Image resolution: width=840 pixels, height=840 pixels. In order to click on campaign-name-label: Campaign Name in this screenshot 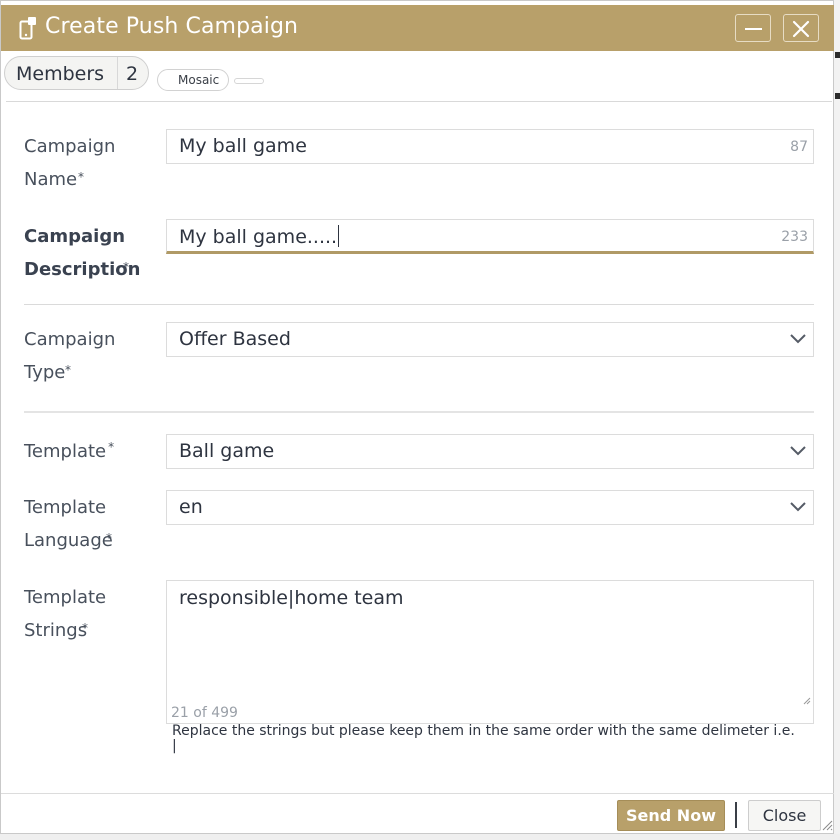, I will do `click(74, 163)`.